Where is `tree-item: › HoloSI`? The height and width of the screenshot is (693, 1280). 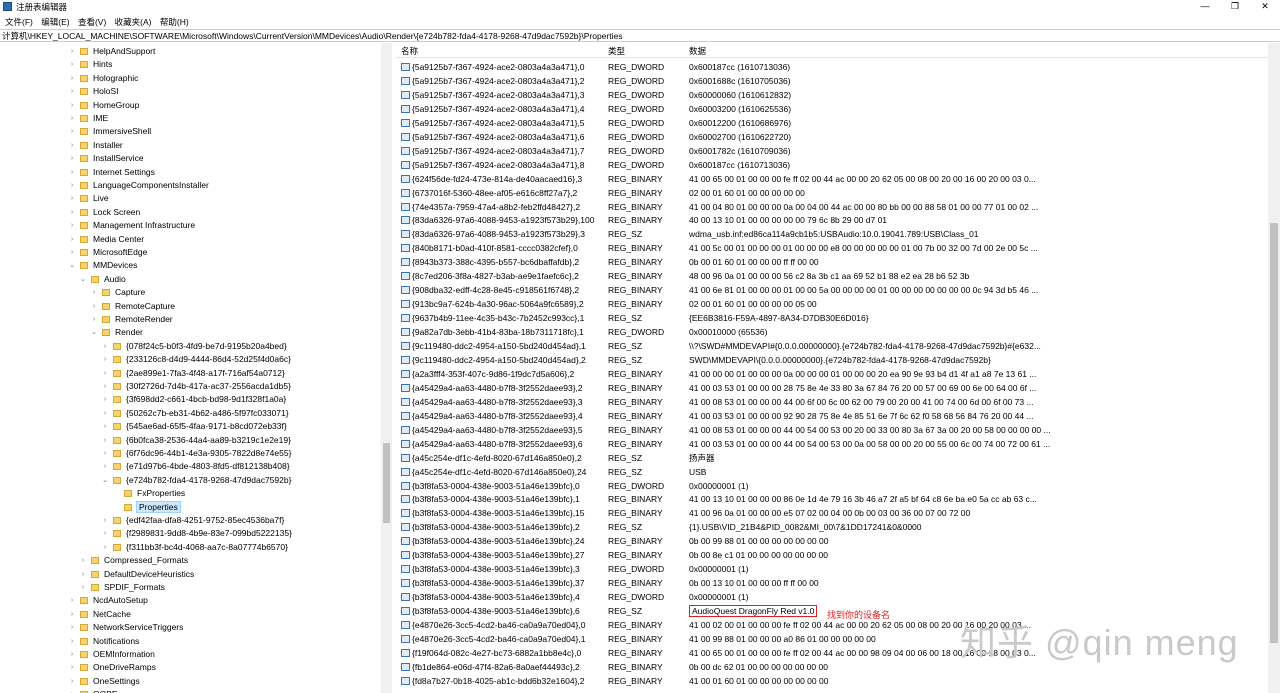 tree-item: › HoloSI is located at coordinates (95, 91).